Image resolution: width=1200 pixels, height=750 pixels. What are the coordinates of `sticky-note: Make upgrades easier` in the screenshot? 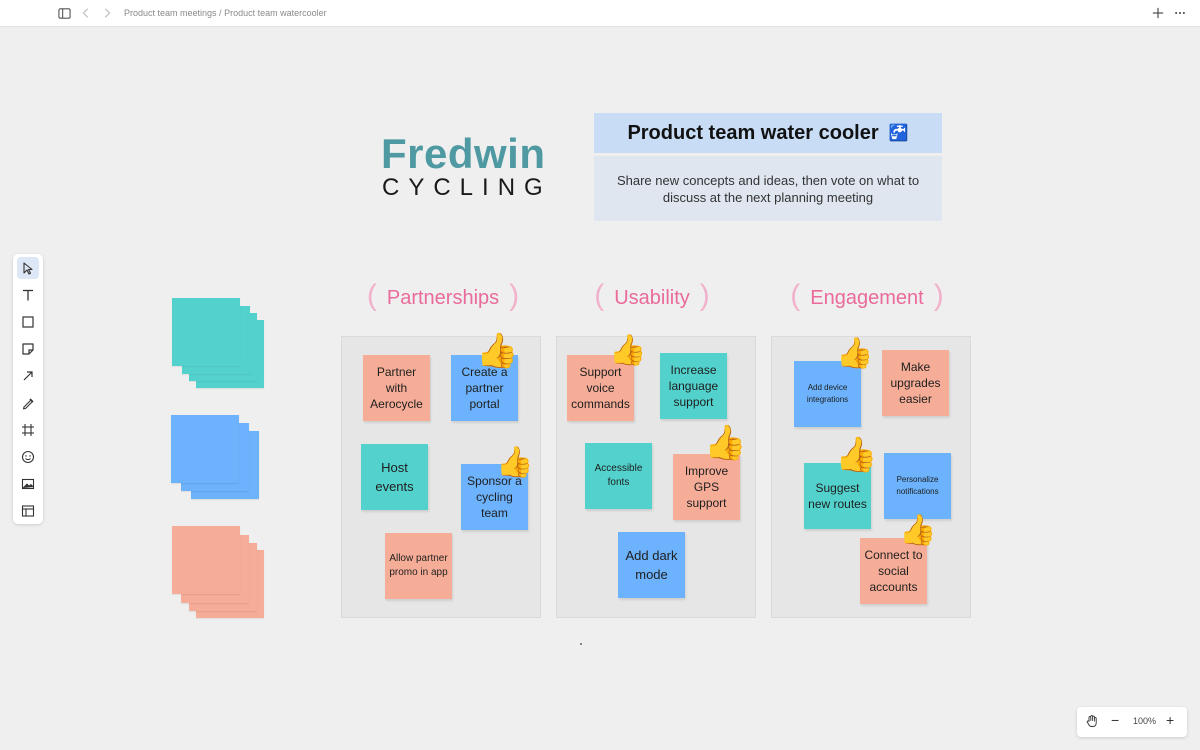 It's located at (915, 383).